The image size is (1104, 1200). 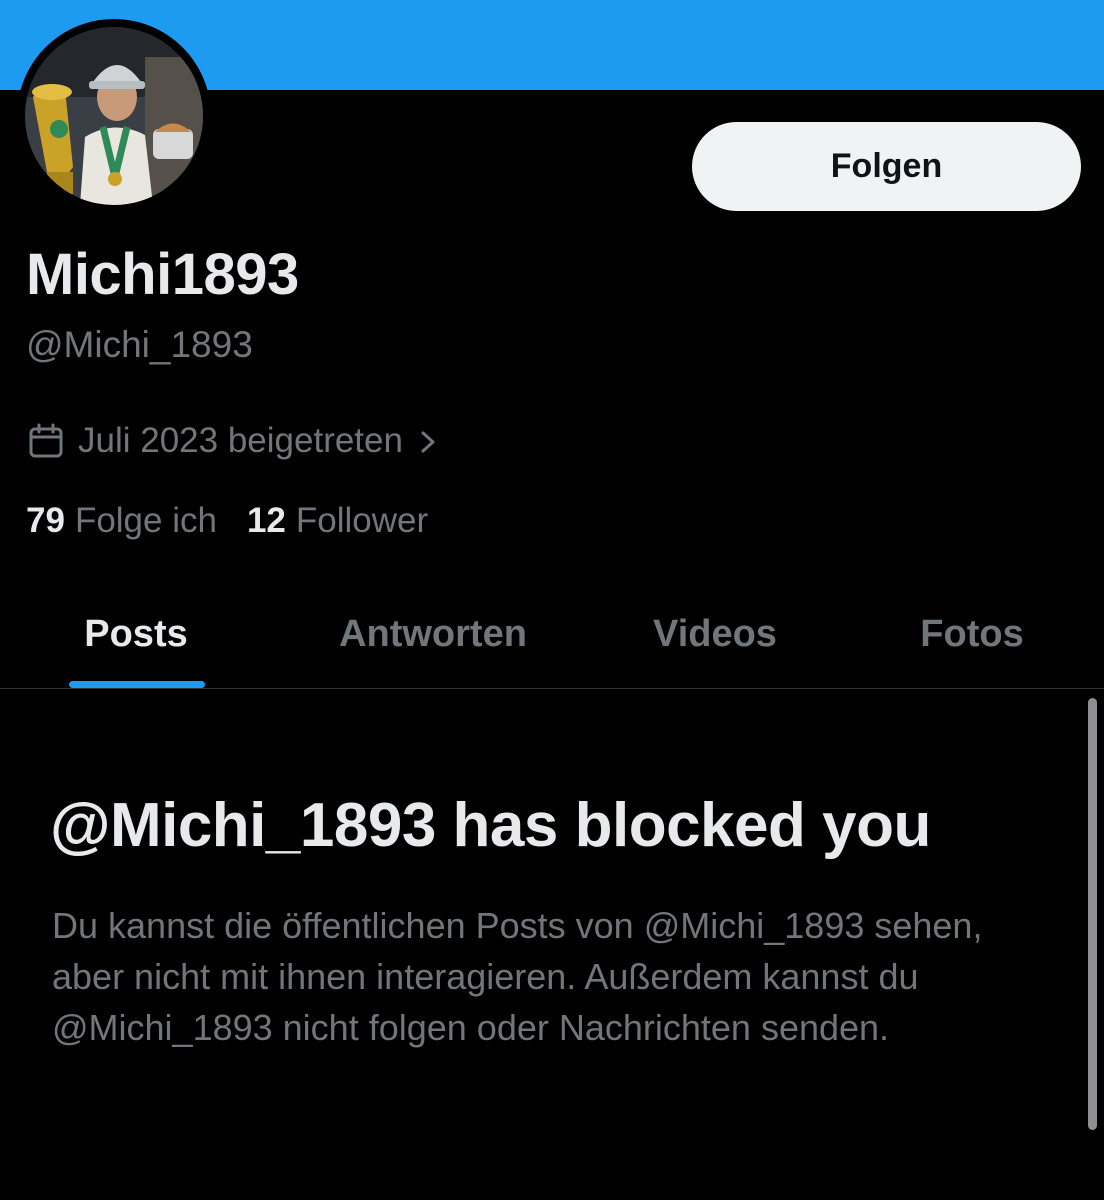 I want to click on following-count: 79, so click(x=45, y=520).